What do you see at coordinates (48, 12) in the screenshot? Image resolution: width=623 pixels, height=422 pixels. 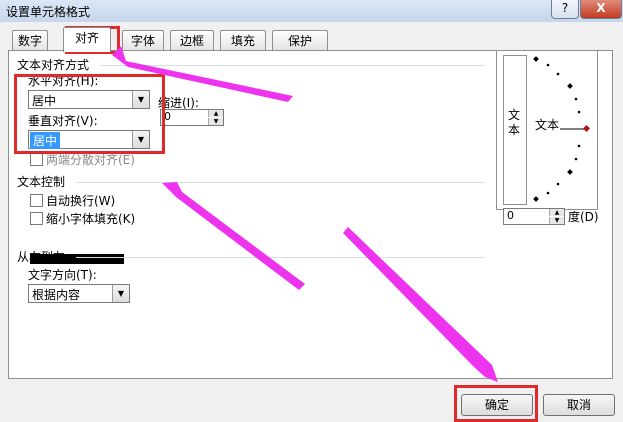 I see `window-title: 设置单元格格式` at bounding box center [48, 12].